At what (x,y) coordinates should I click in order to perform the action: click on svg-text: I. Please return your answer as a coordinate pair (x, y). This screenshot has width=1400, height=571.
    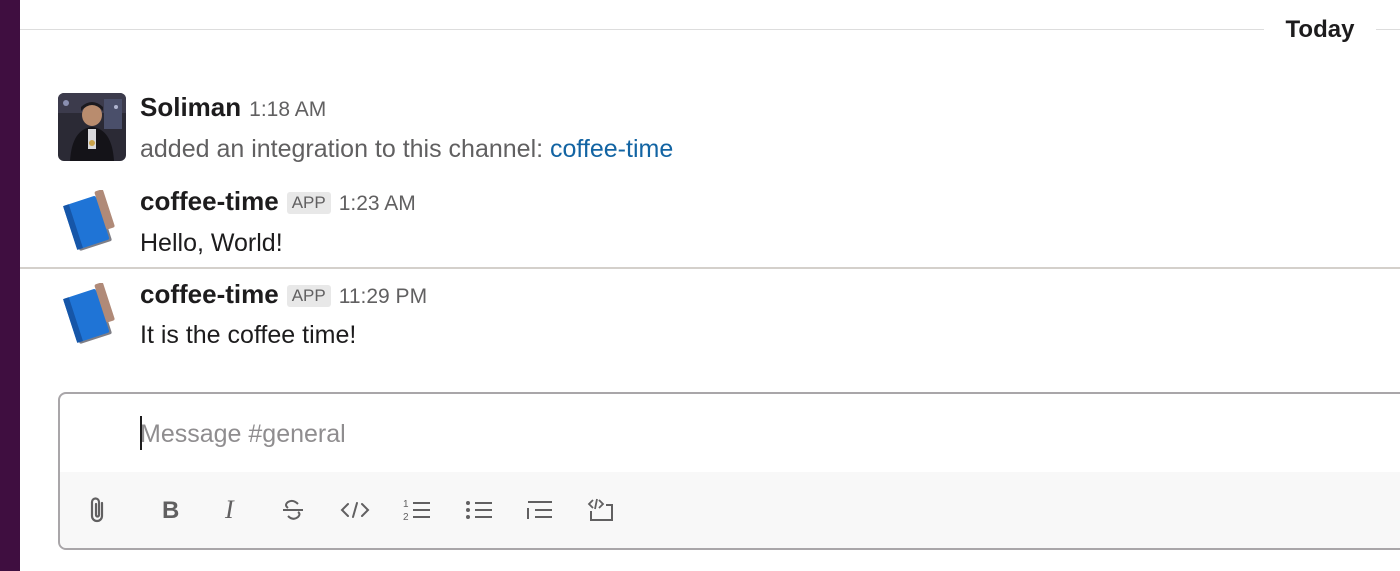
    Looking at the image, I should click on (229, 510).